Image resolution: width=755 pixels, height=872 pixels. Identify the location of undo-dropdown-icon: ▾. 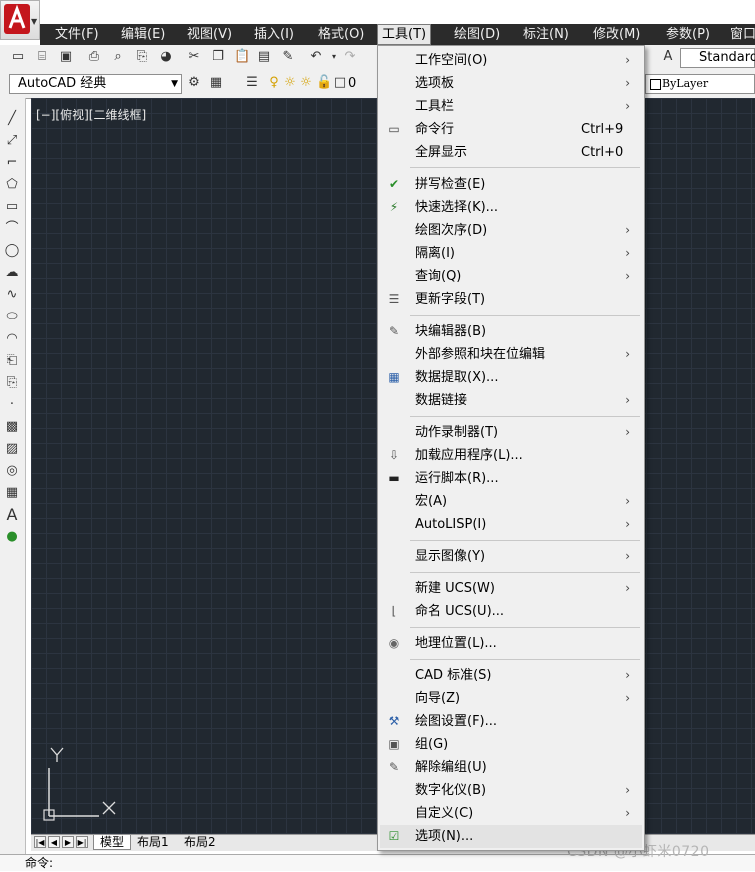
(334, 57).